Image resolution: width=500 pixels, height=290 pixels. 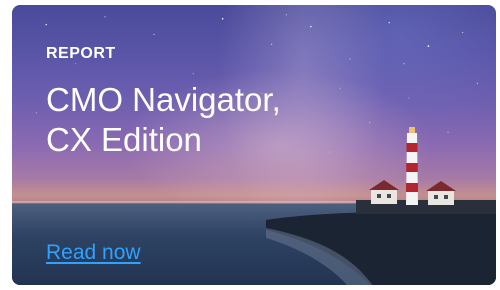 I want to click on card-title-line-1: CMO Navigator,, so click(x=163, y=99).